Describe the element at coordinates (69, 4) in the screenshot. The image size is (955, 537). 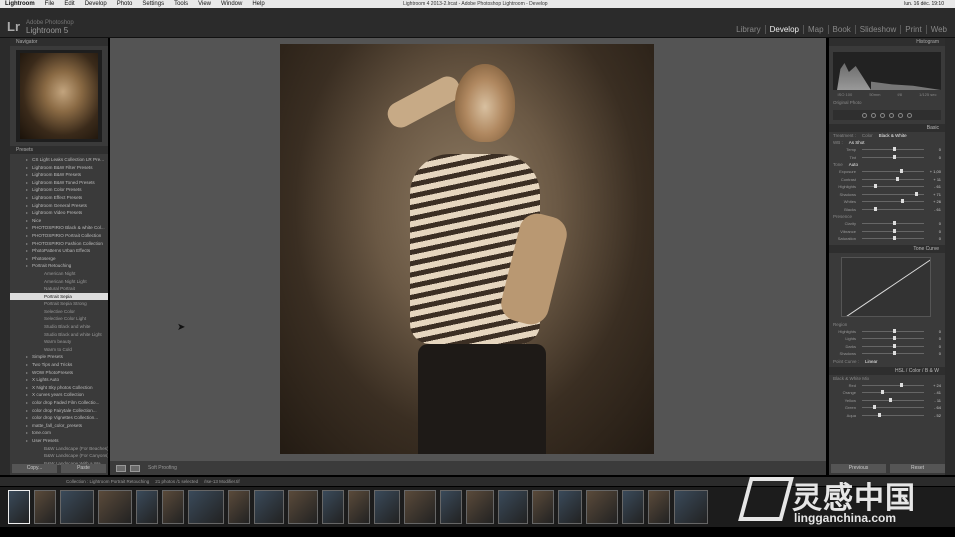
I see `menu-edit: Edit` at that location.